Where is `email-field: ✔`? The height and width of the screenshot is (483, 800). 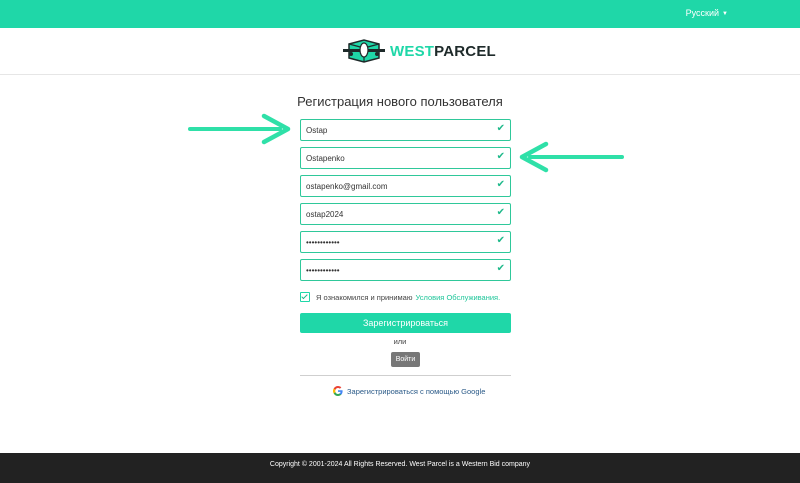
email-field: ✔ is located at coordinates (405, 186).